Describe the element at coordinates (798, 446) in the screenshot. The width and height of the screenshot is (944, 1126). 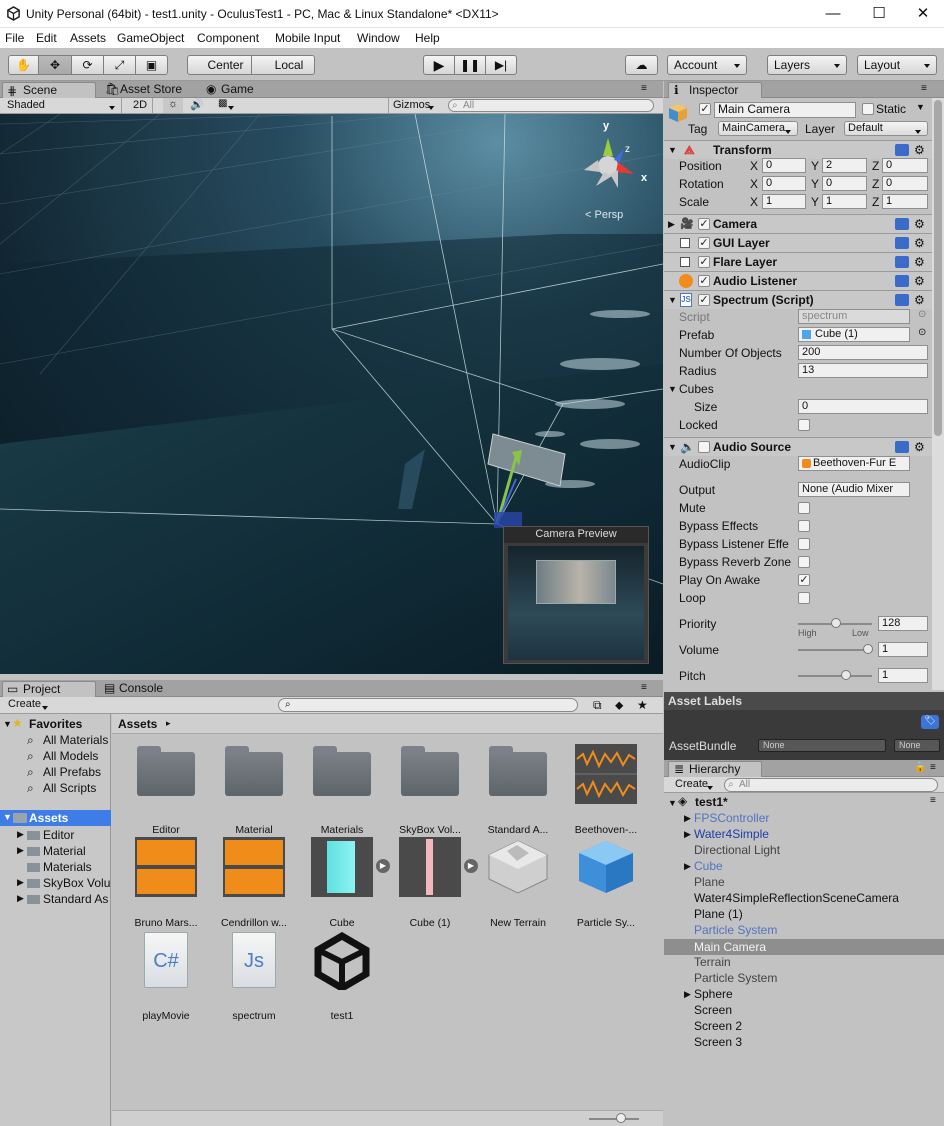
I see `audio-source-header: ▼ 🔈 Audio Source ⚙` at that location.